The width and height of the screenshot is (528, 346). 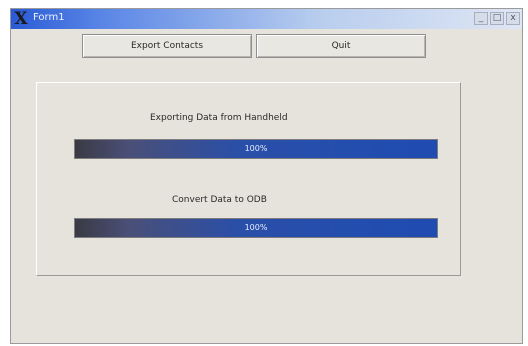 I want to click on title-bar: X Form1 _ □ x, so click(x=266, y=19).